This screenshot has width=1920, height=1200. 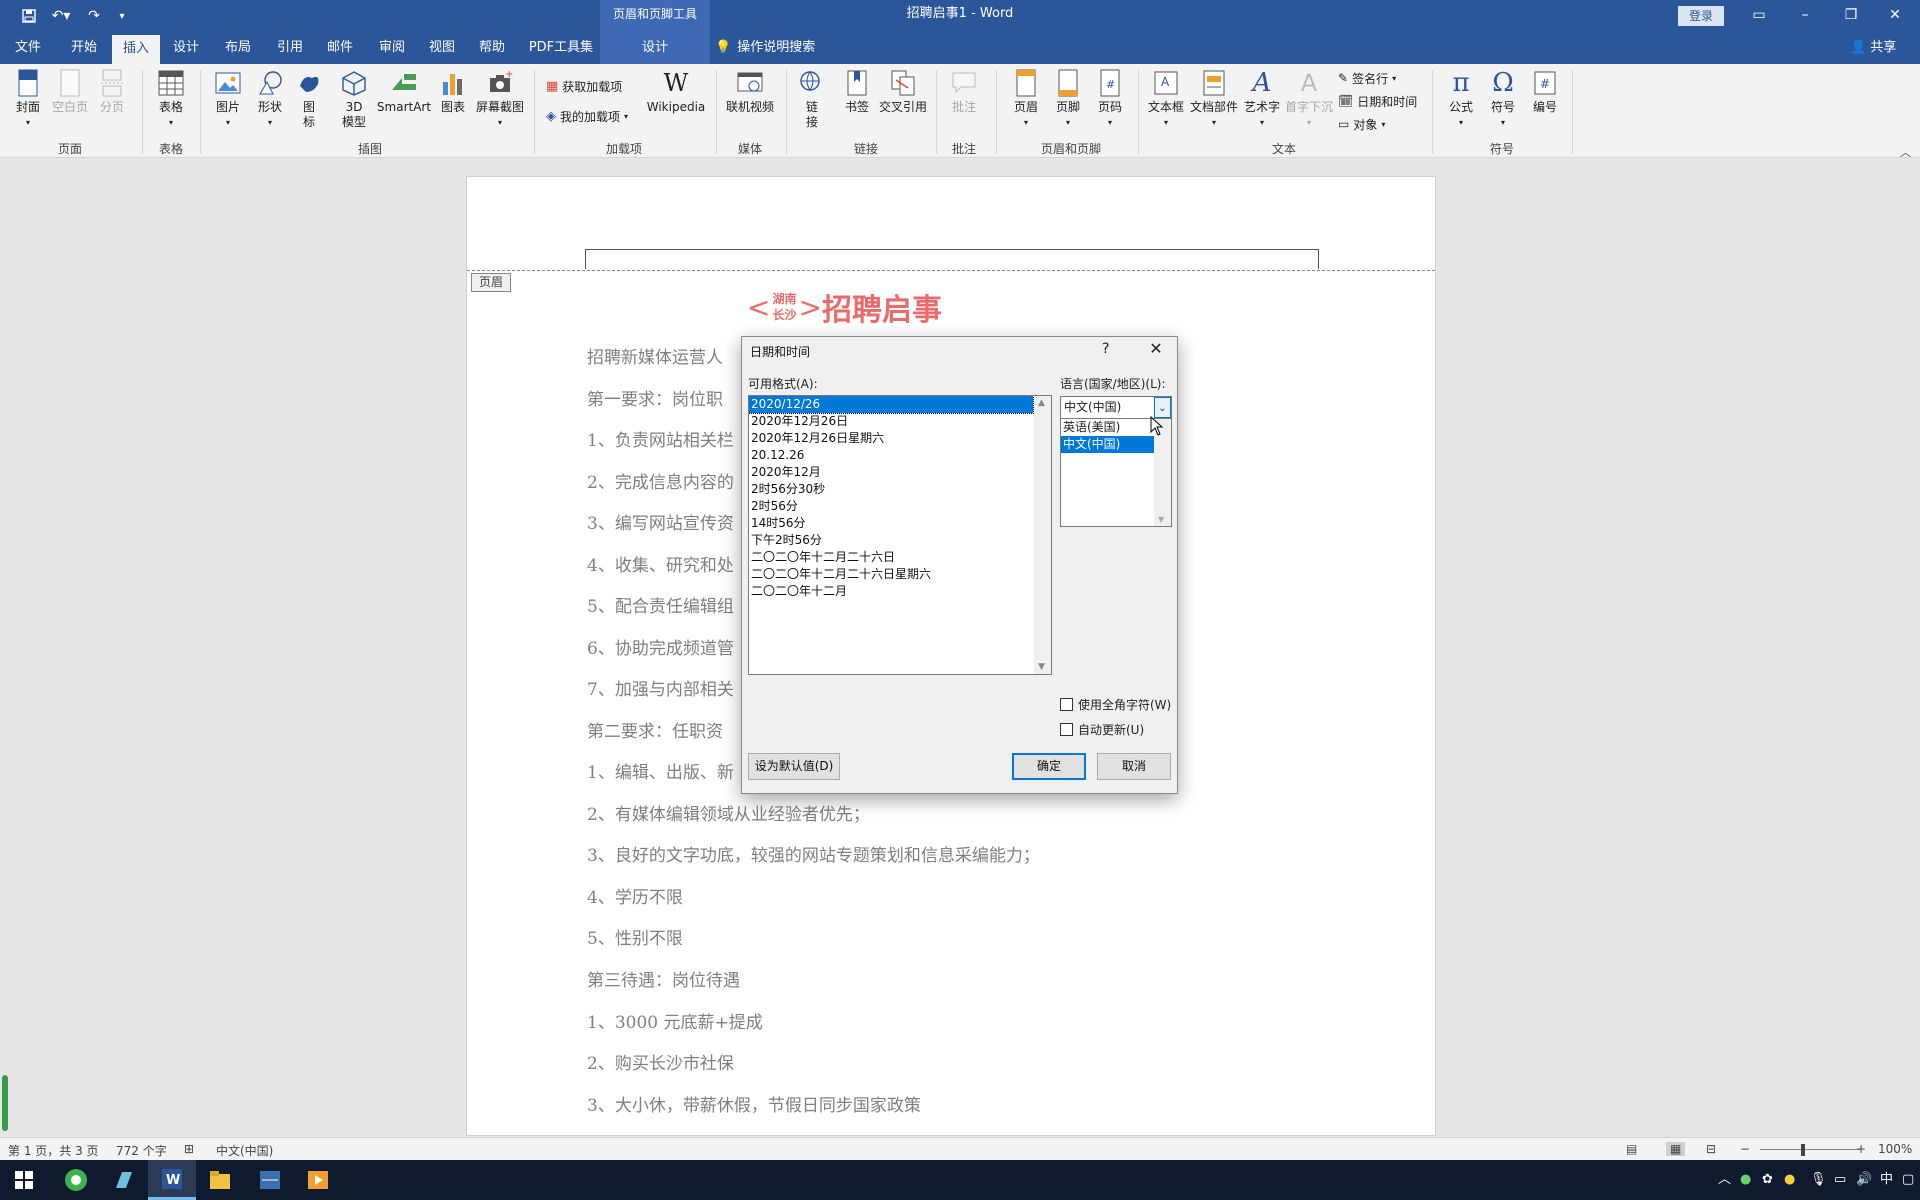 I want to click on proofing-icon: ⊞, so click(x=189, y=1149).